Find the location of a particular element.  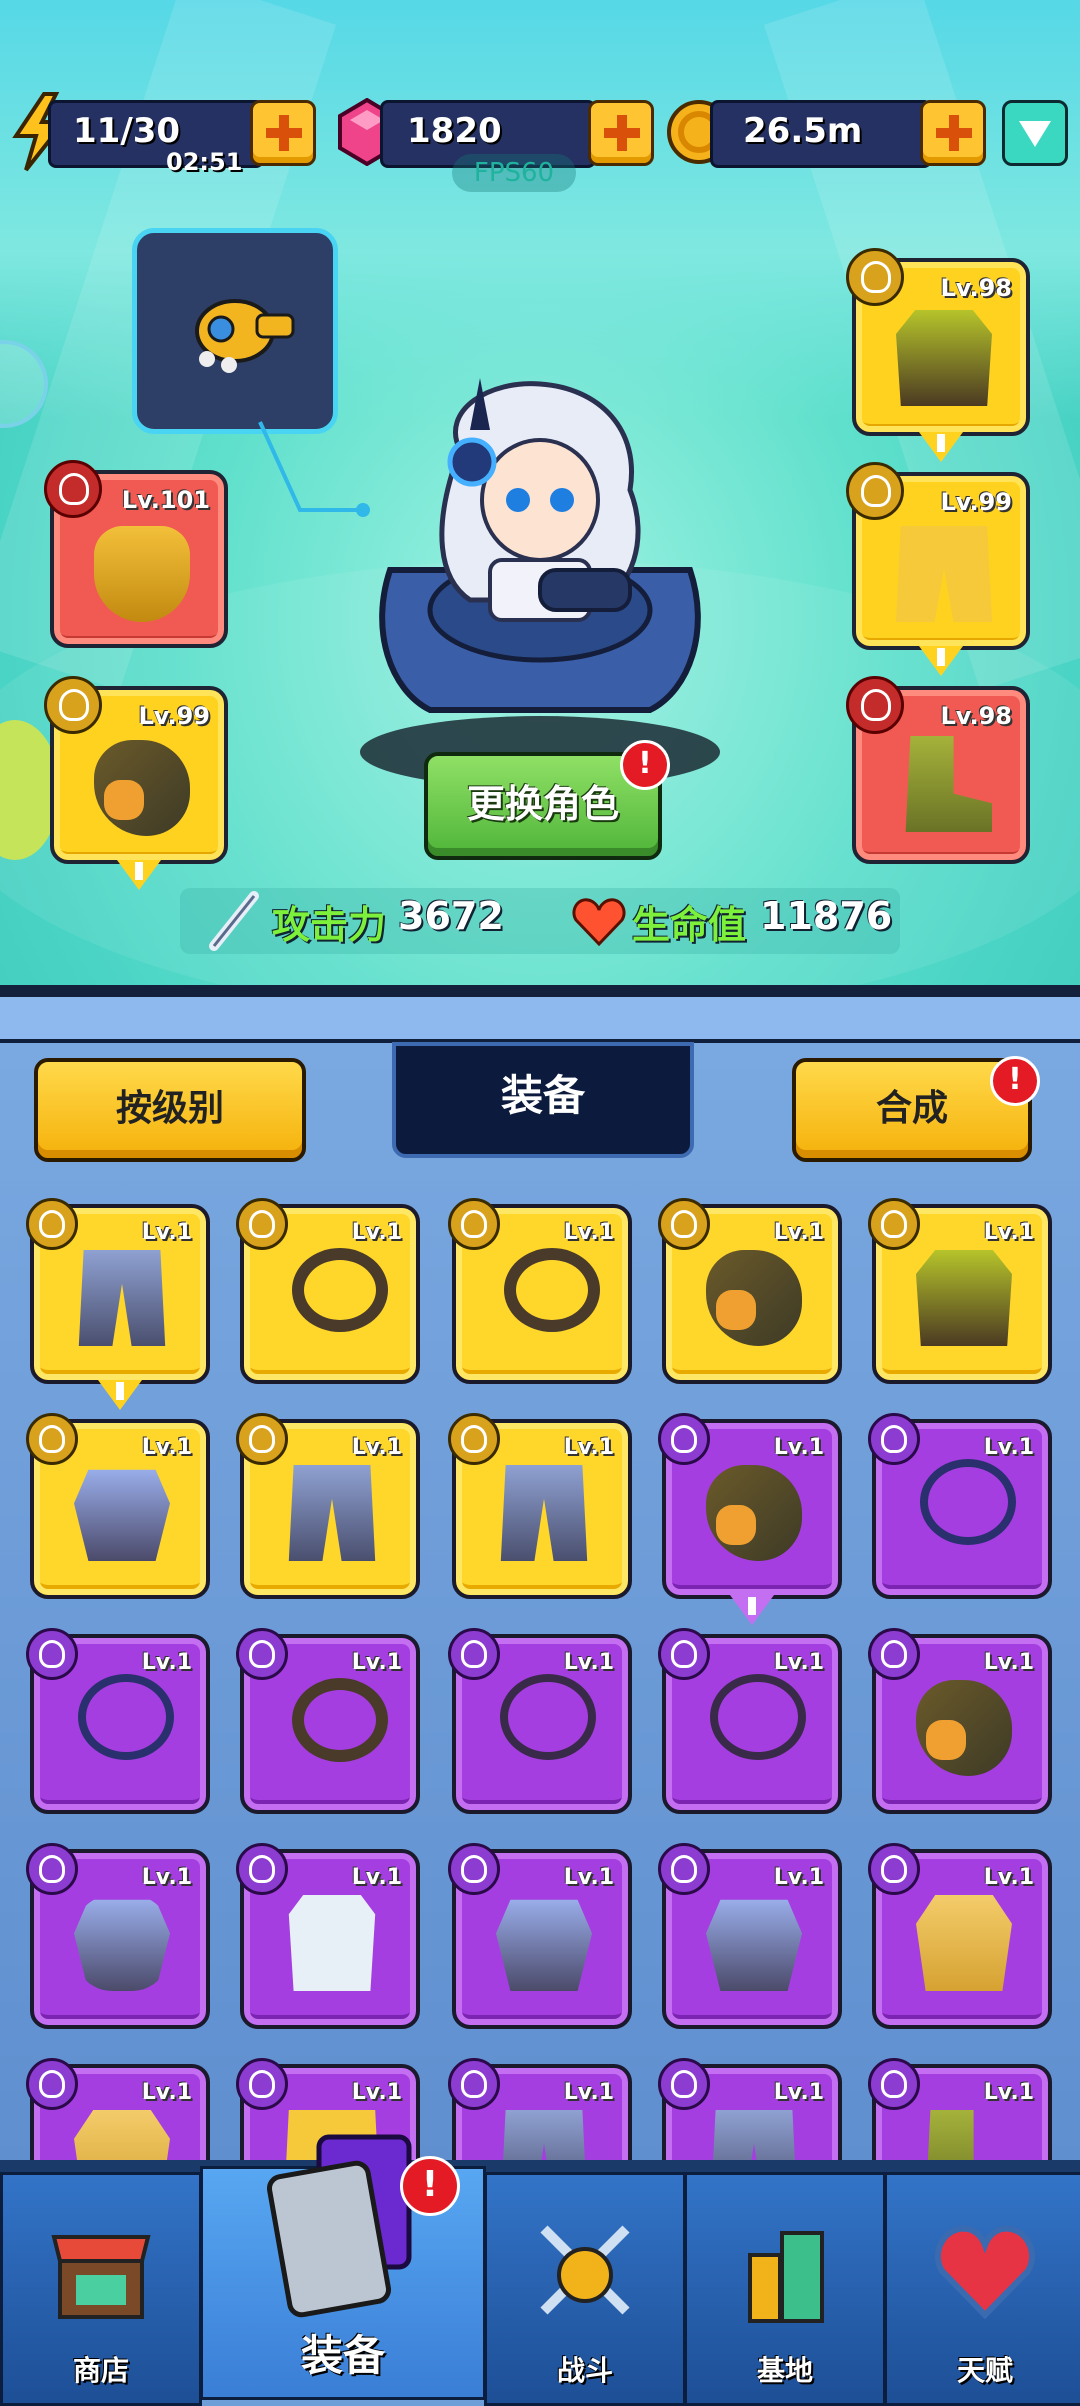

armor-icon is located at coordinates (122, 1515).